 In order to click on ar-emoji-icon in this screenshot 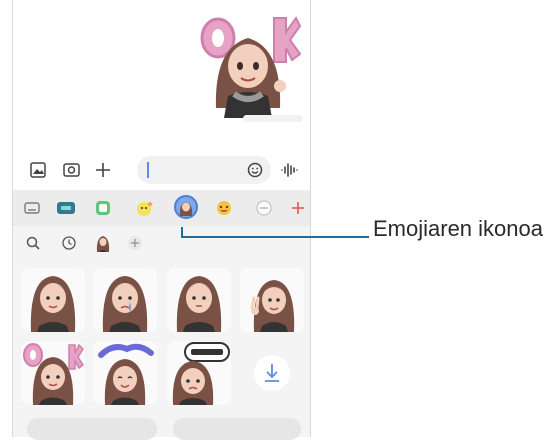, I will do `click(186, 207)`.